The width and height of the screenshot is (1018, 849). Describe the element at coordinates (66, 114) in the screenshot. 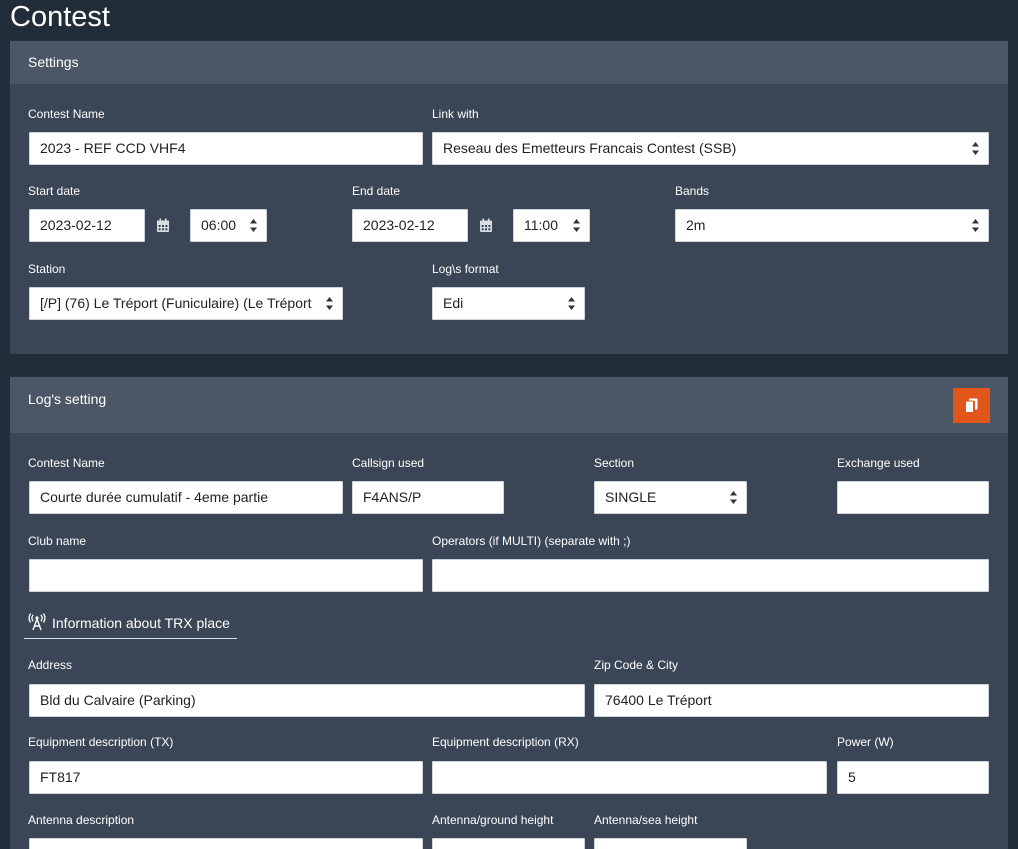

I see `contest-name-label: Contest Name` at that location.